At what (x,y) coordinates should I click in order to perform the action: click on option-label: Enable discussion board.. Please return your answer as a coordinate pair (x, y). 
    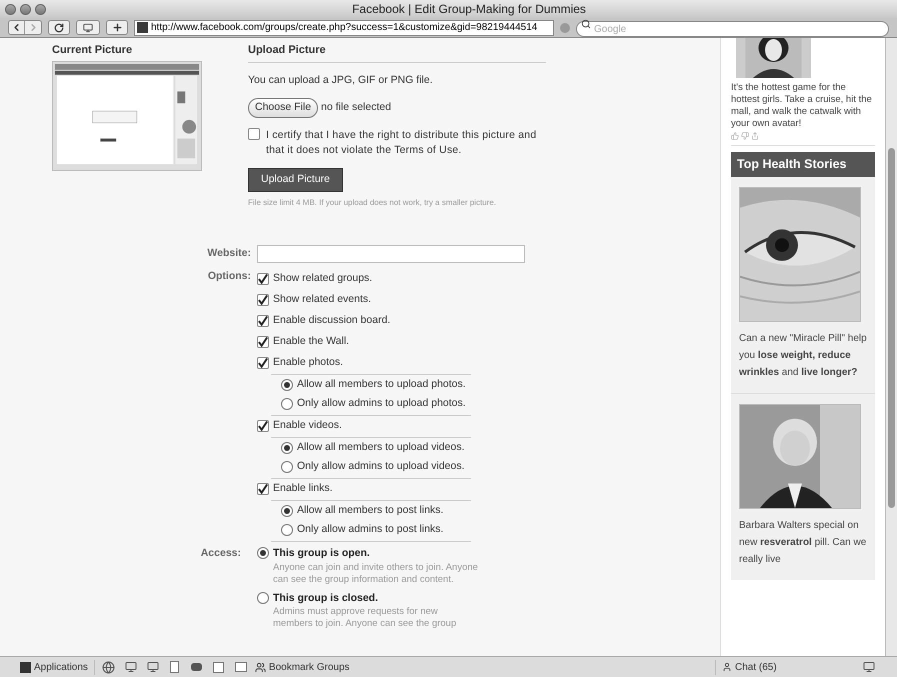
    Looking at the image, I should click on (331, 320).